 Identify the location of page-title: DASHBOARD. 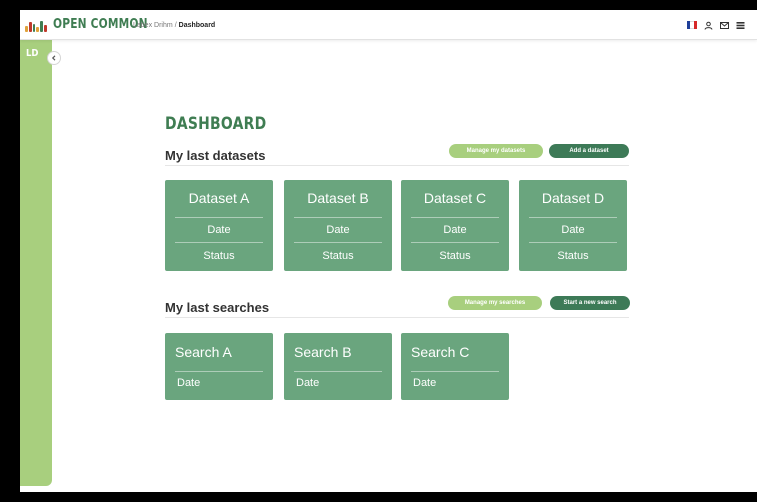
(216, 124).